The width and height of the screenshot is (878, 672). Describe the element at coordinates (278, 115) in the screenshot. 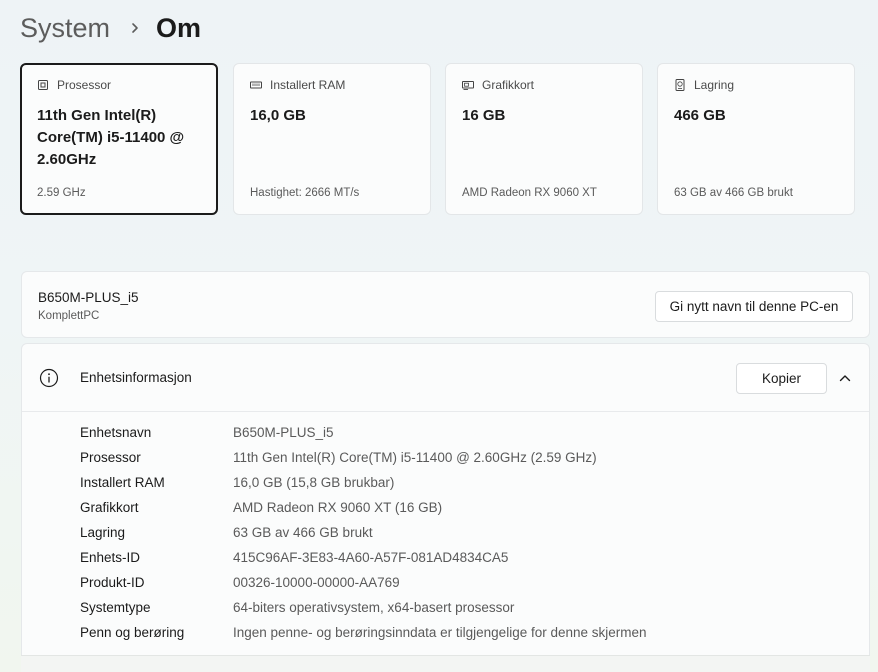

I see `spec-card-value: 16,0 GB` at that location.